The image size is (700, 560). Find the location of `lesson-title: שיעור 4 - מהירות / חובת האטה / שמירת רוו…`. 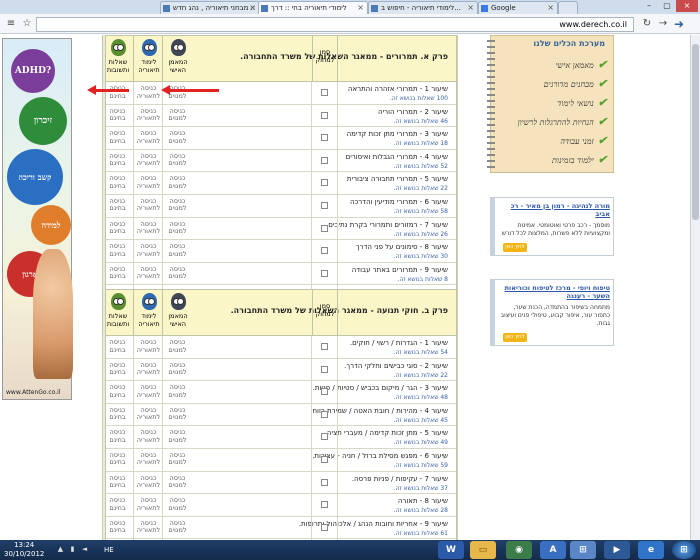

lesson-title: שיעור 4 - מהירות / חובת האטה / שמירת רוו… is located at coordinates (379, 416).